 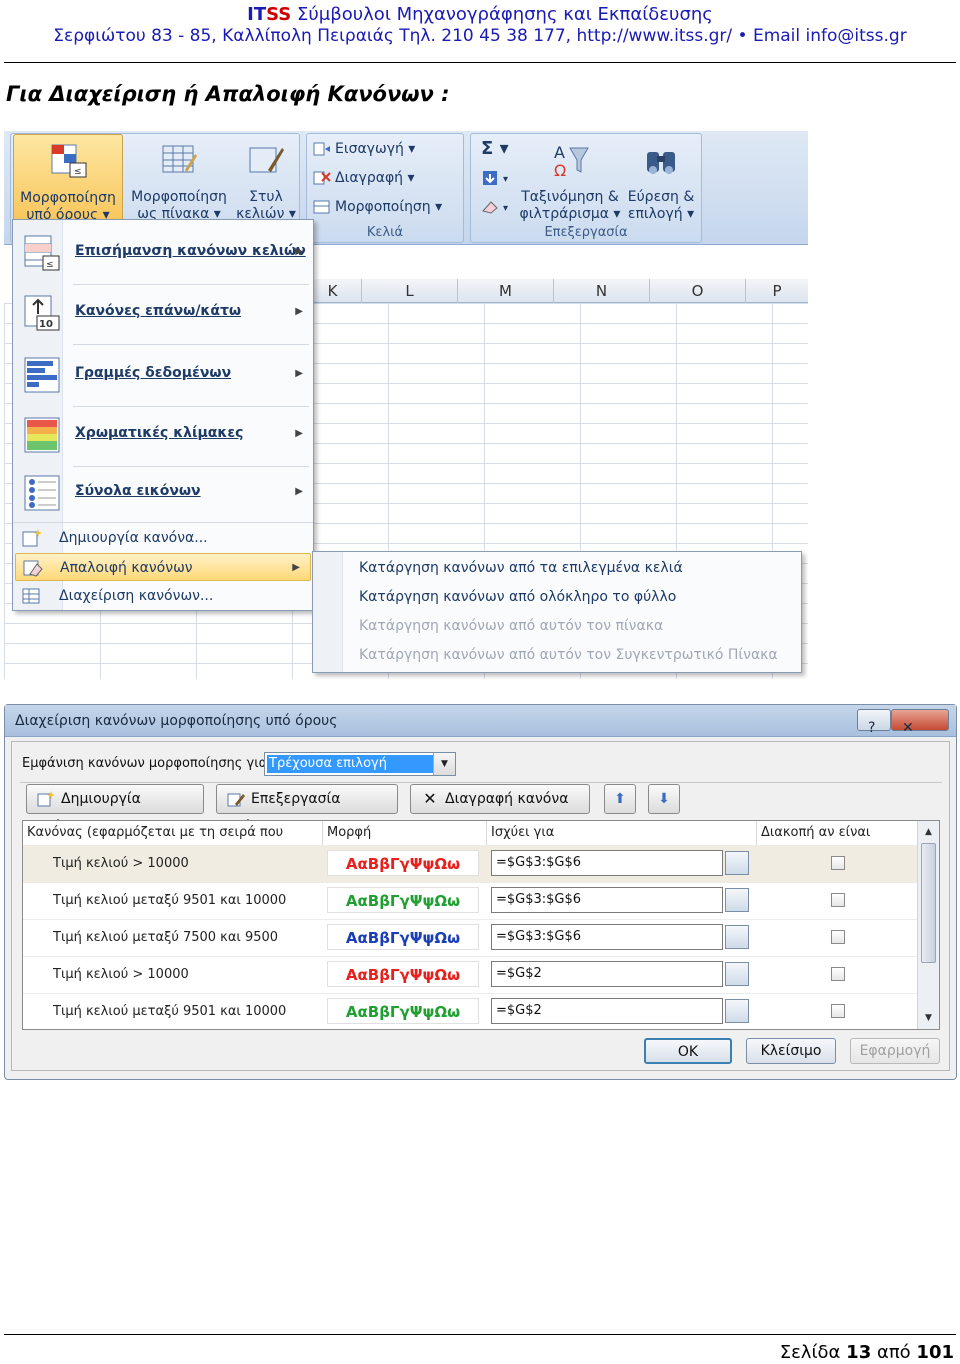 I want to click on scroll-up-icon: ▲, so click(x=928, y=832).